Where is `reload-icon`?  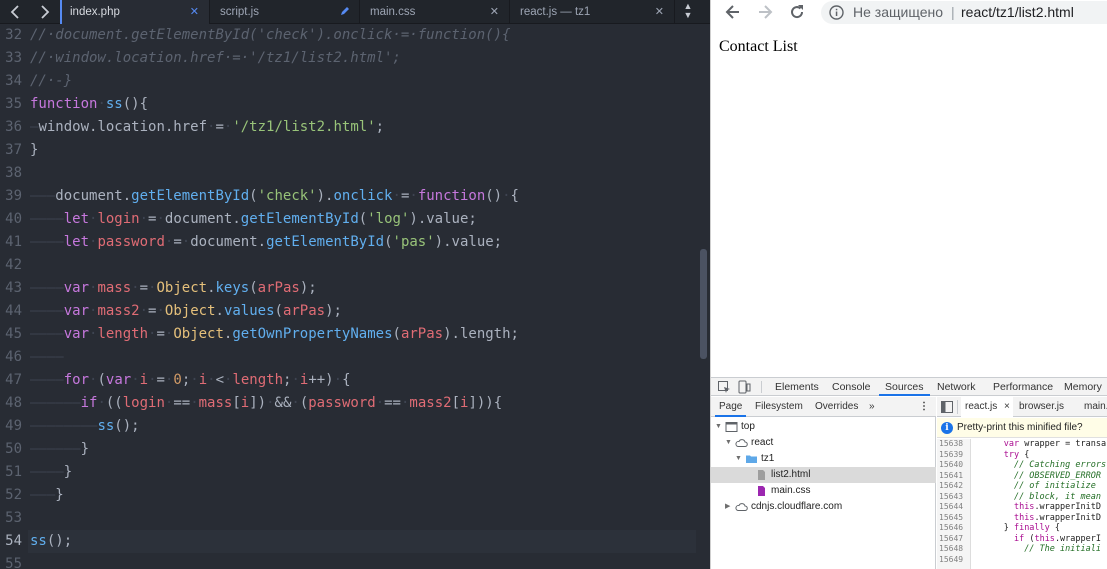 reload-icon is located at coordinates (797, 12).